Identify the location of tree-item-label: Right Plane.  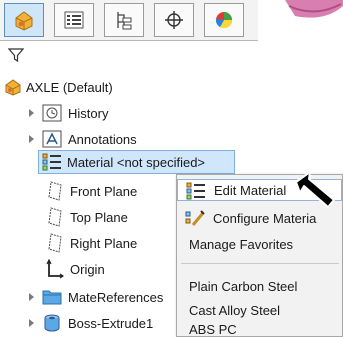
(104, 243).